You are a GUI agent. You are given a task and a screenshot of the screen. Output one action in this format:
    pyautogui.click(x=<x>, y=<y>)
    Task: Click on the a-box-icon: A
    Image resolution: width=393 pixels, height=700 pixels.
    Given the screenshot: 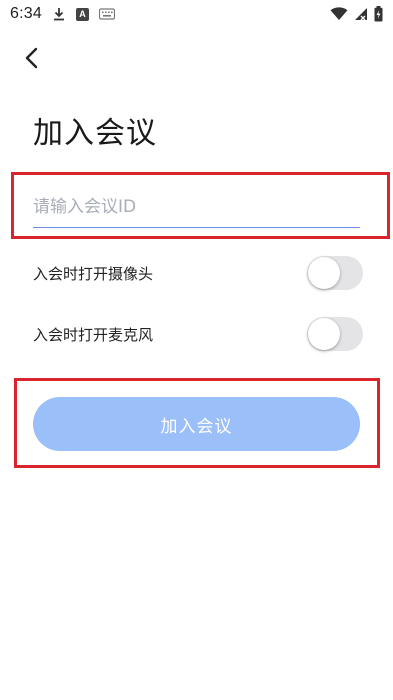 What is the action you would take?
    pyautogui.click(x=82, y=14)
    